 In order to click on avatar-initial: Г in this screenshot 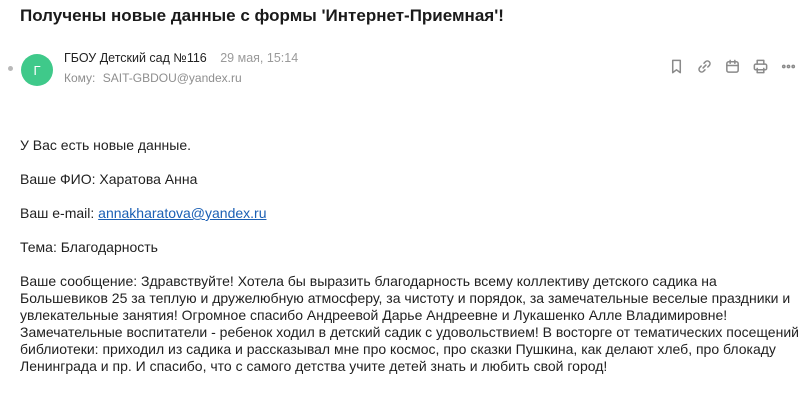, I will do `click(37, 70)`.